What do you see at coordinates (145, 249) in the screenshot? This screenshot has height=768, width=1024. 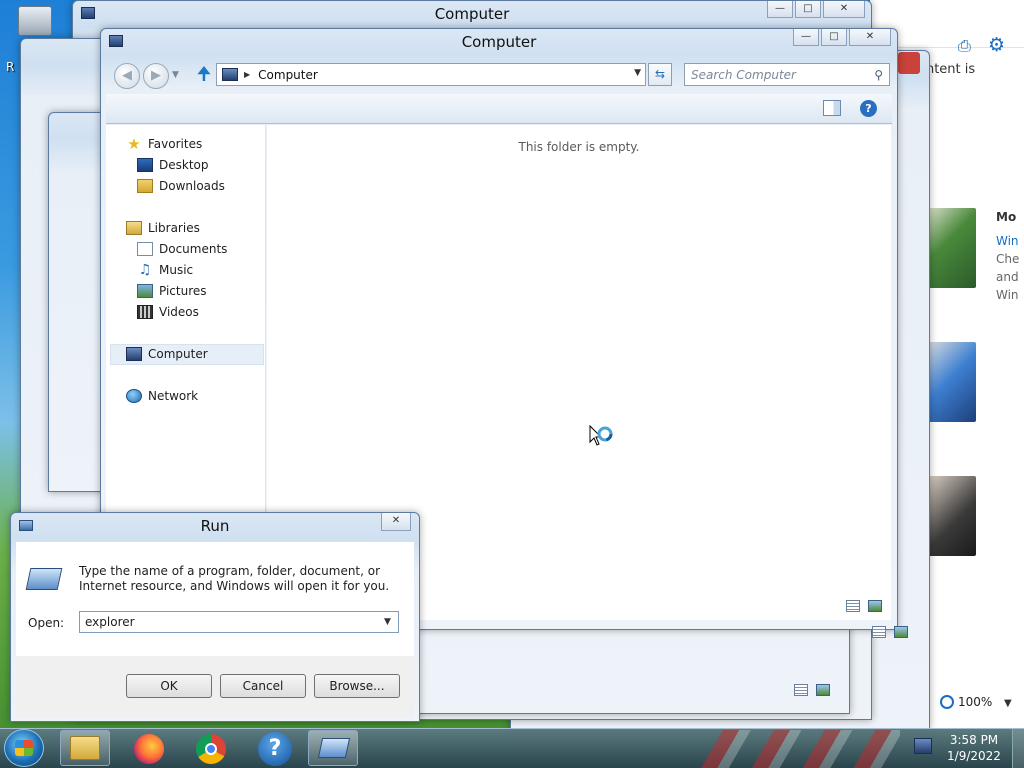 I see `document-icon` at bounding box center [145, 249].